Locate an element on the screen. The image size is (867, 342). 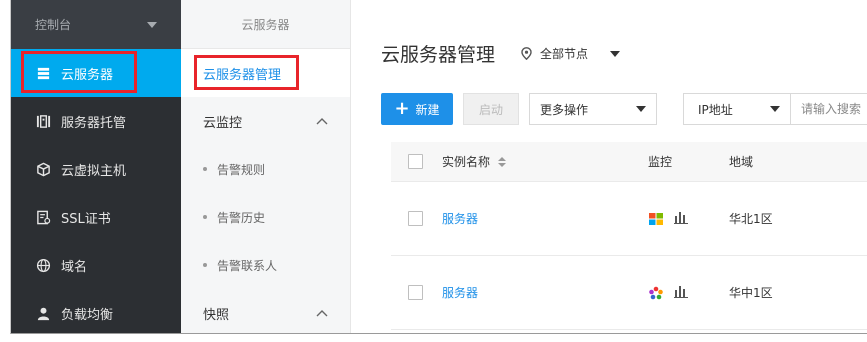
sidebar-item-virtual-host: 云虚拟主机 is located at coordinates (96, 169).